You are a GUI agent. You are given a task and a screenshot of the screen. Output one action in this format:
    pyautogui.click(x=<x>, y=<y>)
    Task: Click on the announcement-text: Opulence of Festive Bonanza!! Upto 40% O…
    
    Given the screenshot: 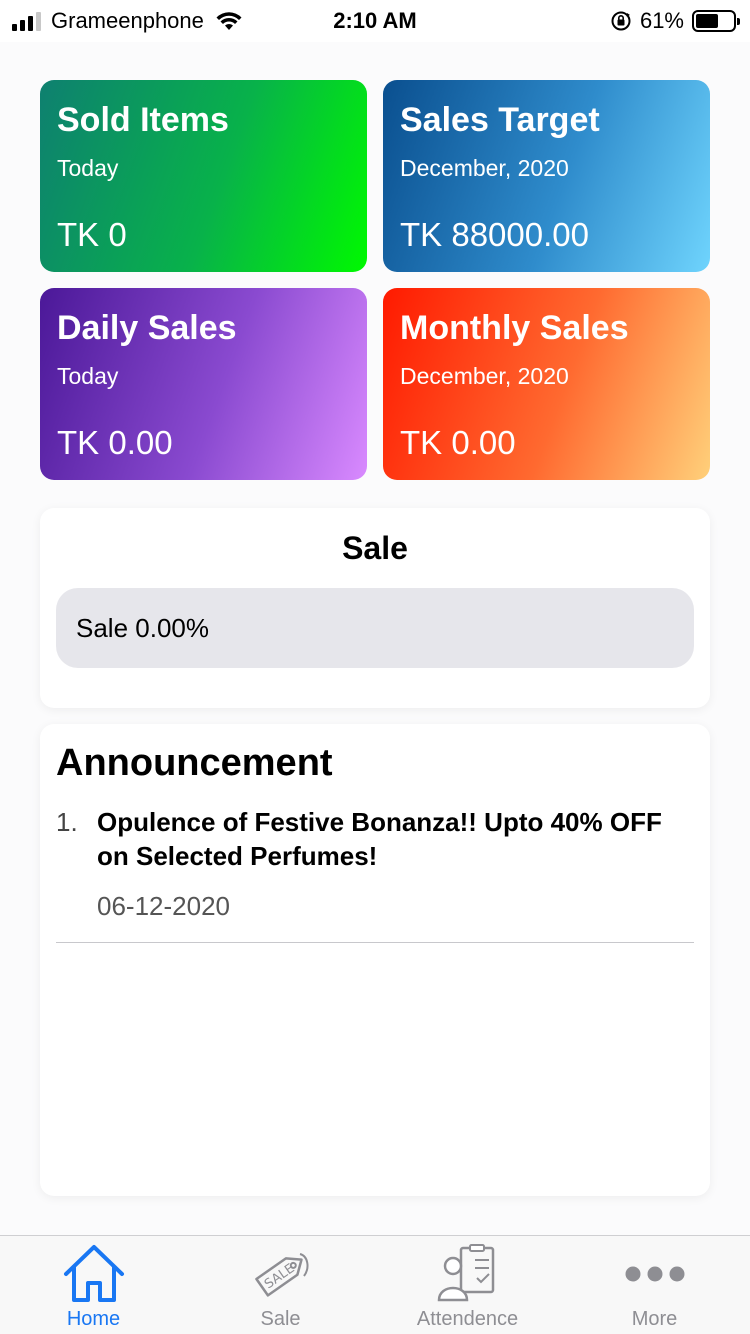 What is the action you would take?
    pyautogui.click(x=379, y=839)
    